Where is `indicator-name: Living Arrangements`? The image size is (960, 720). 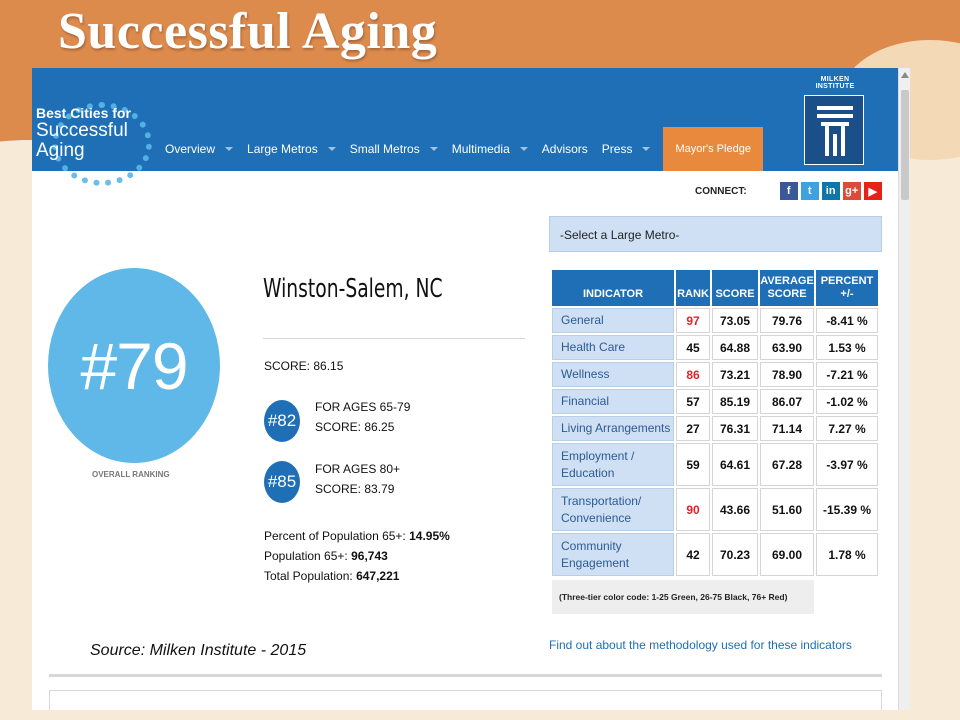 indicator-name: Living Arrangements is located at coordinates (613, 428).